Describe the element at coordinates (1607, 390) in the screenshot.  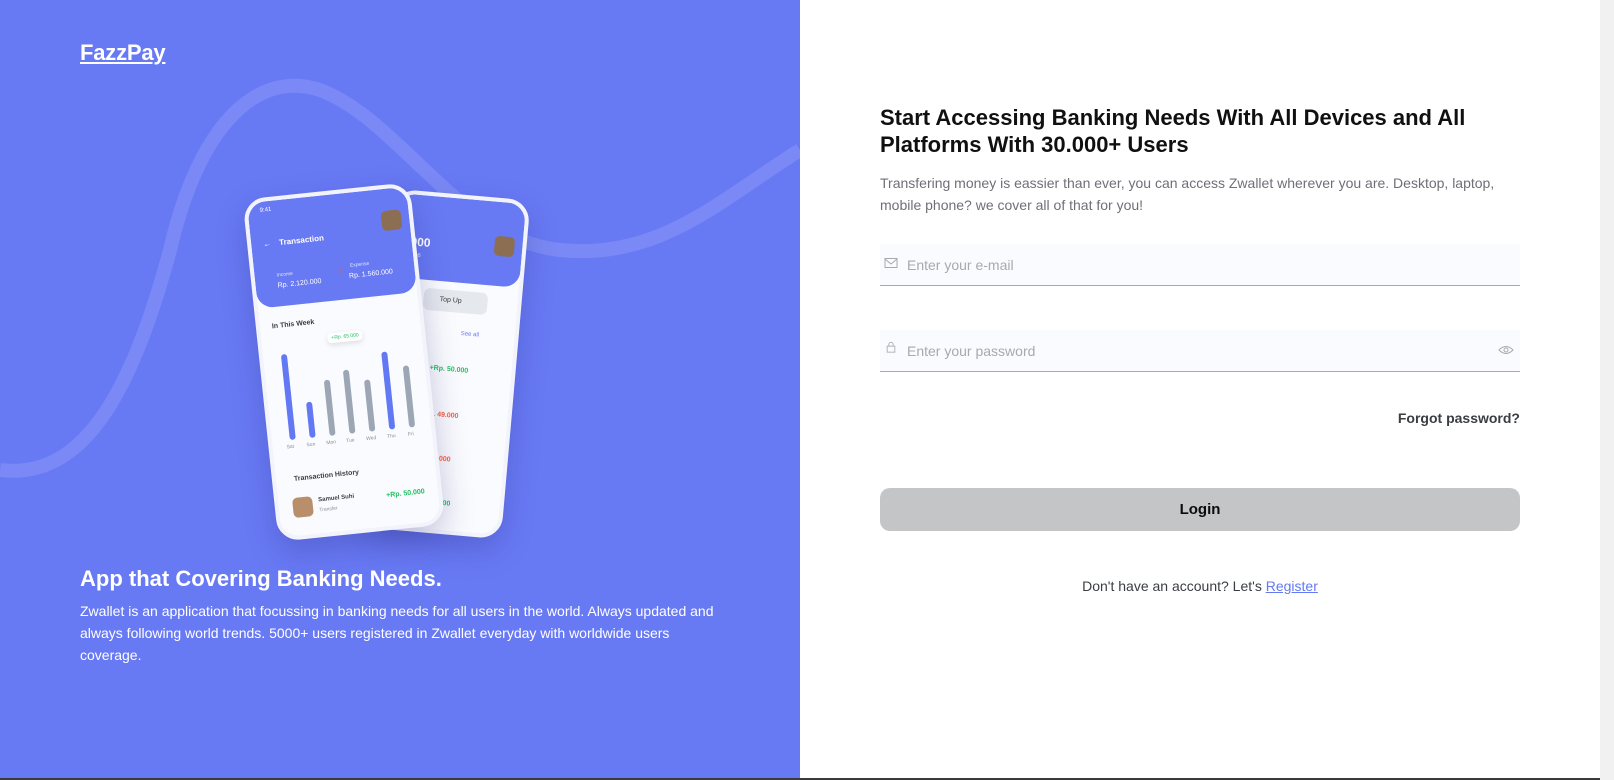
I see `scrollbar` at that location.